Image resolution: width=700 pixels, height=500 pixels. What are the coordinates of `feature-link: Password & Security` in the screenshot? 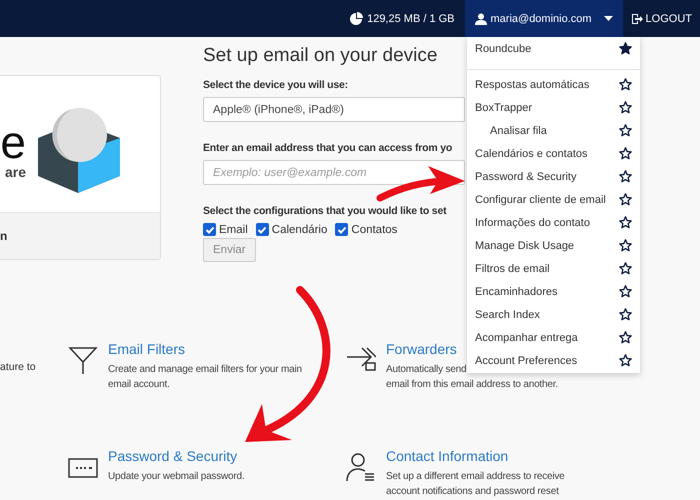 It's located at (173, 456).